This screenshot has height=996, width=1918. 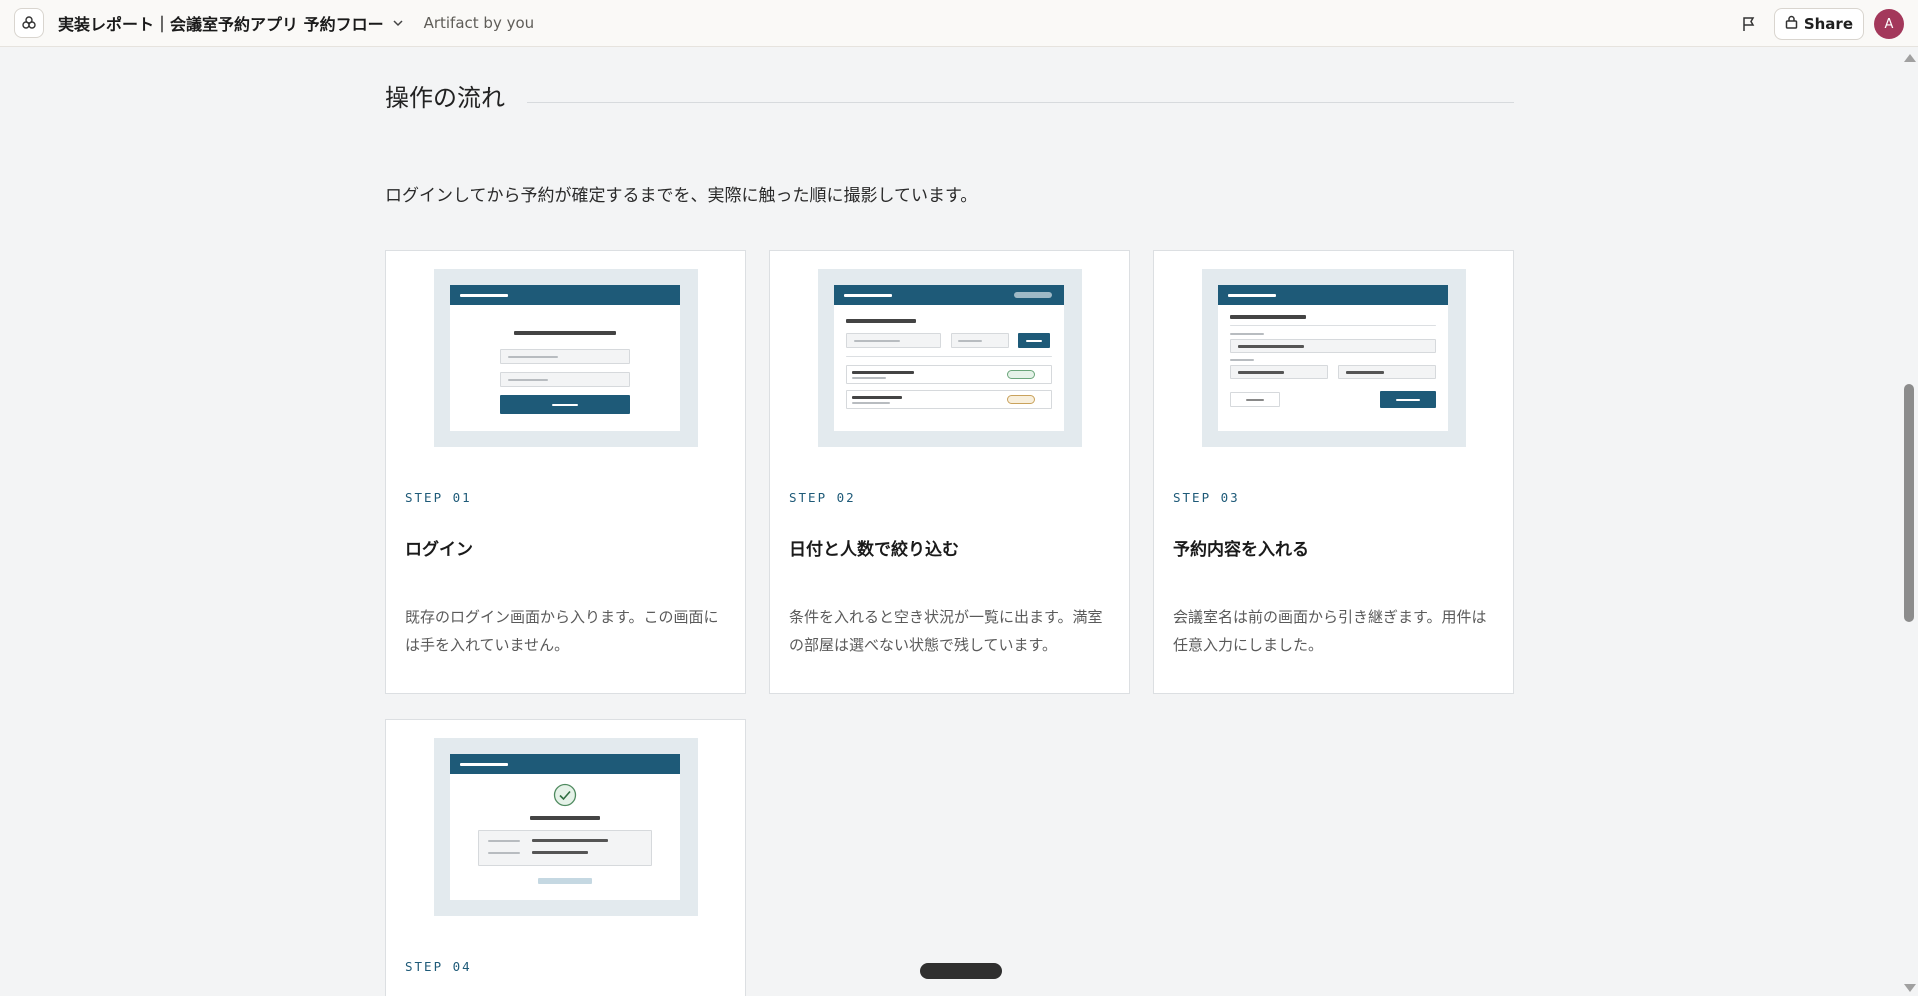 What do you see at coordinates (1909, 503) in the screenshot?
I see `scroll-thumb` at bounding box center [1909, 503].